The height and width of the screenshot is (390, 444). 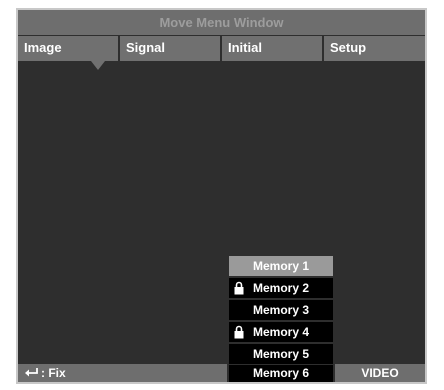 I want to click on tab-initial: Initial, so click(x=272, y=48).